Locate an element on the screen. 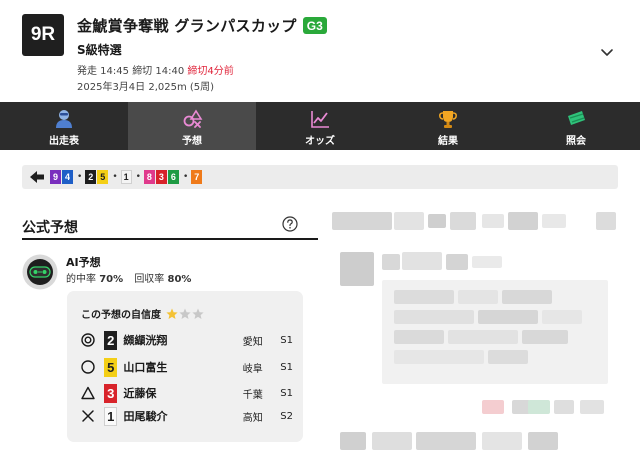 Image resolution: width=640 pixels, height=450 pixels. section-title: 公式予想 is located at coordinates (50, 228).